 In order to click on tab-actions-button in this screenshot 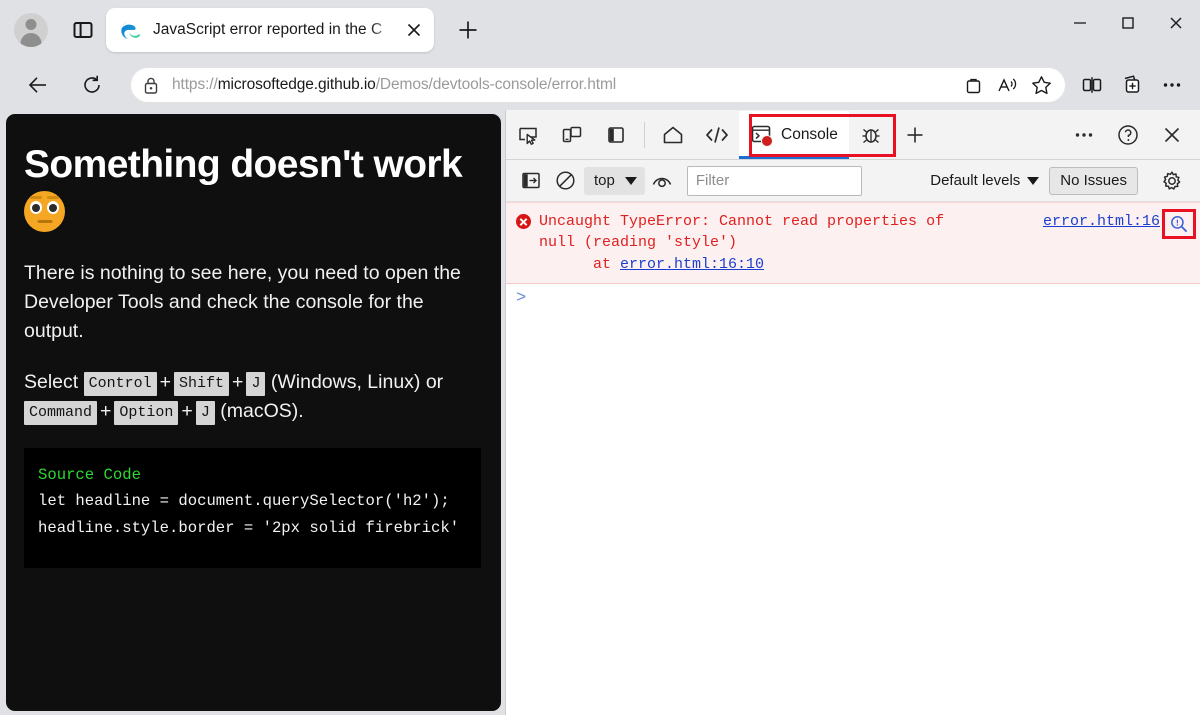, I will do `click(83, 30)`.